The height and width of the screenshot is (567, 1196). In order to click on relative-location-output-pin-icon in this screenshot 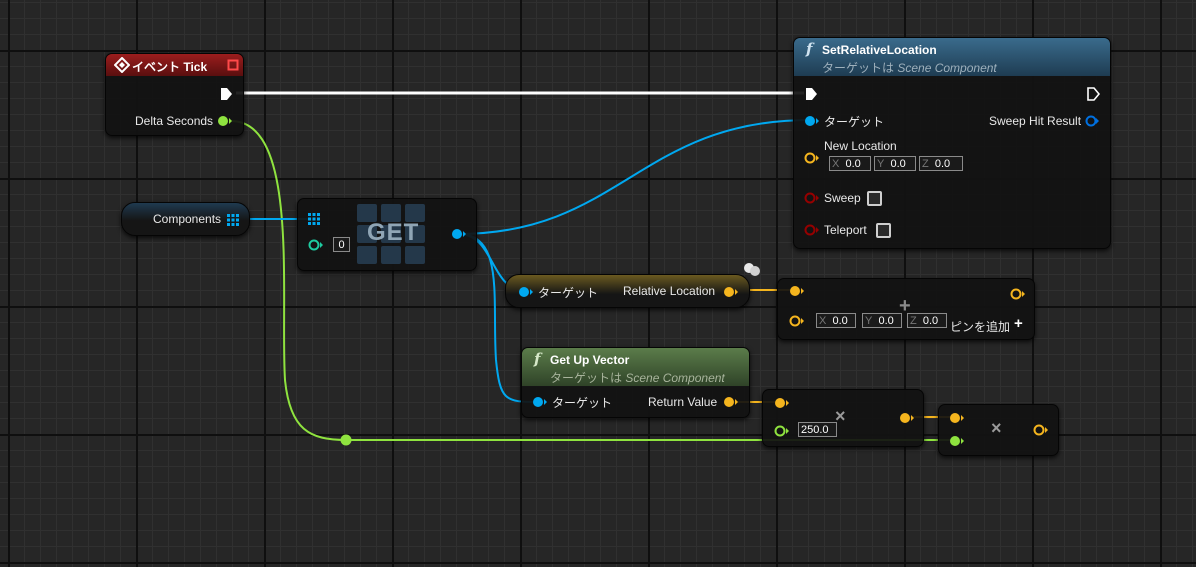, I will do `click(731, 292)`.